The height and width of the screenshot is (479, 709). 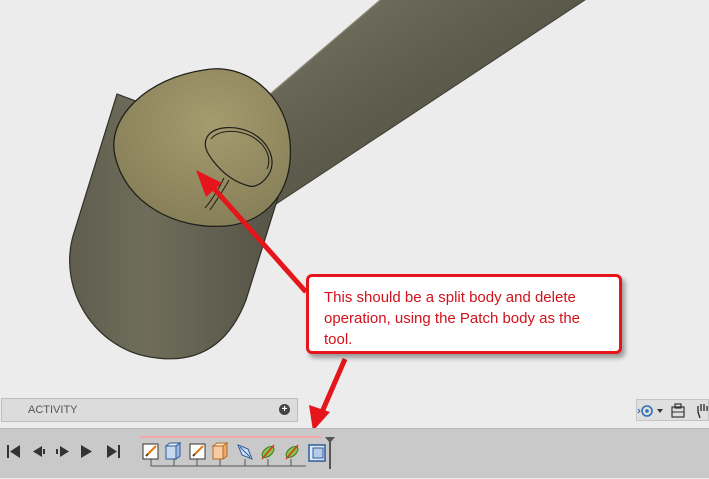 What do you see at coordinates (702, 411) in the screenshot?
I see `pan-hand-icon` at bounding box center [702, 411].